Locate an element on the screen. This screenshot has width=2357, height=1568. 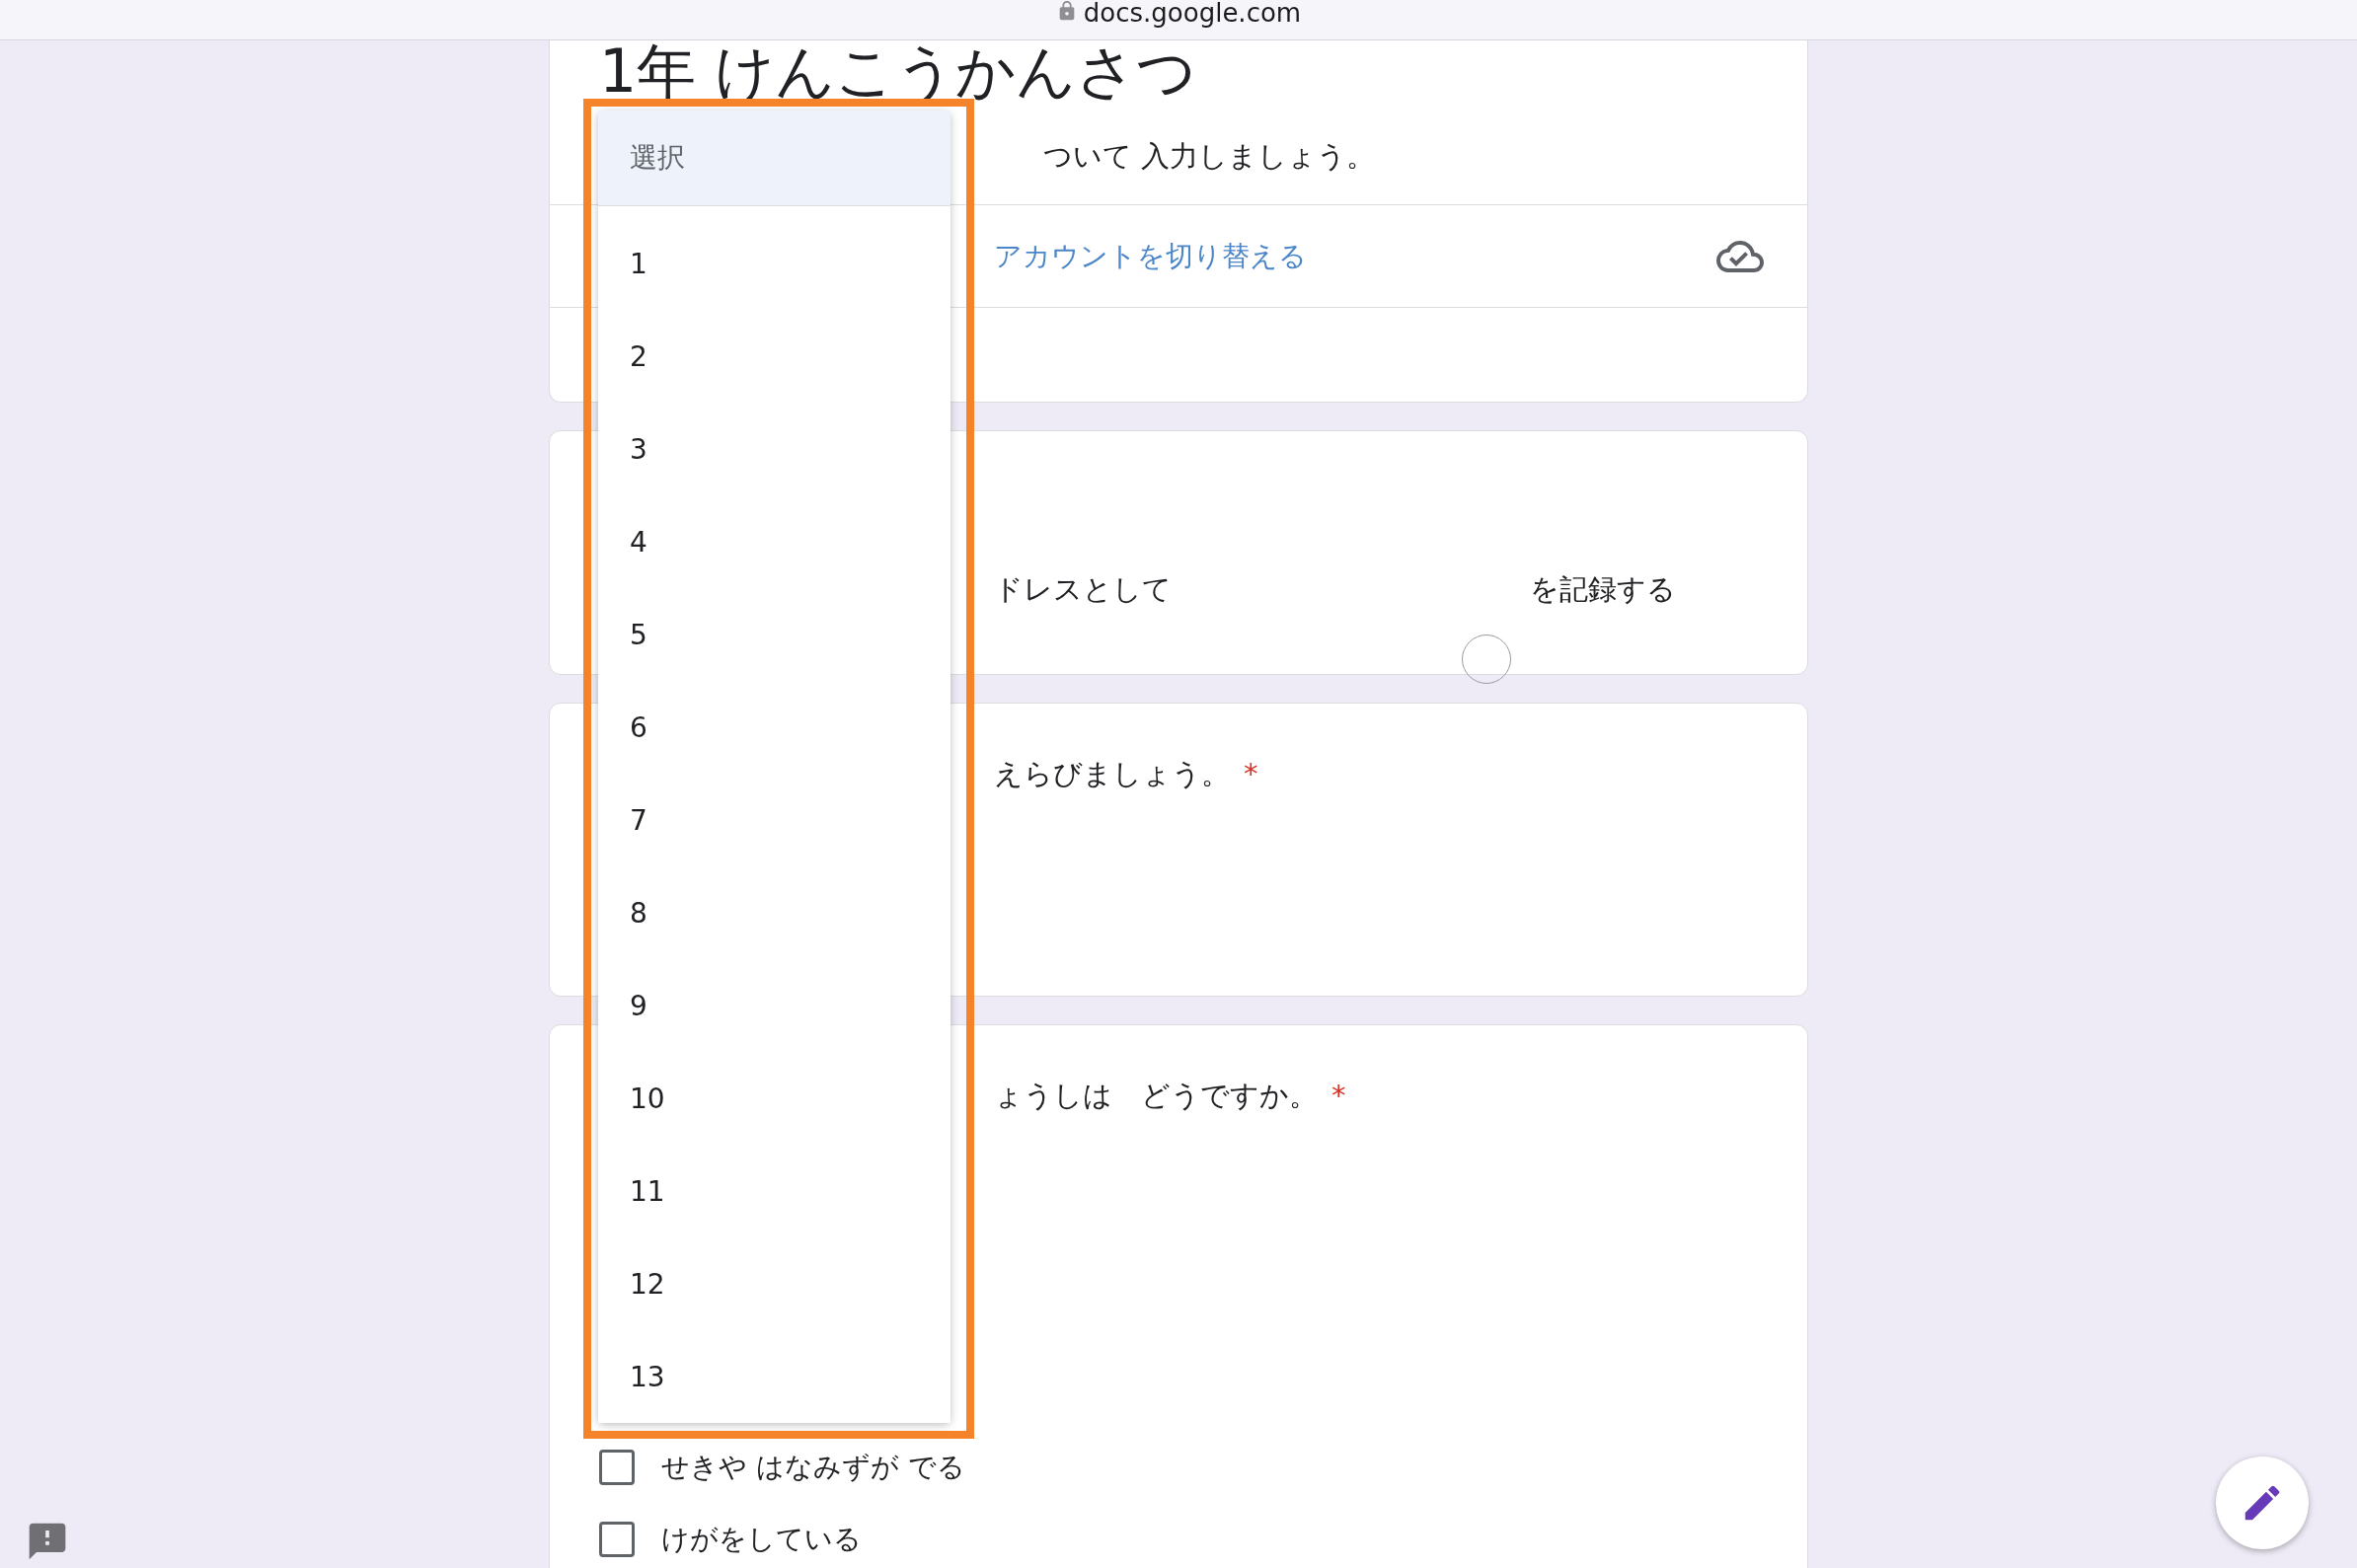
dropdown-option: 7 is located at coordinates (774, 820).